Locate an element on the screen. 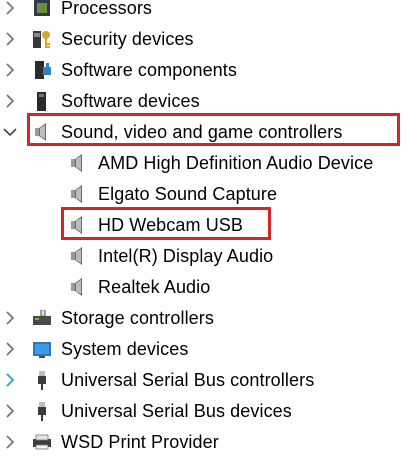 This screenshot has height=457, width=419. tree-item-hd-webcam-usb: HD Webcam USB is located at coordinates (209, 224).